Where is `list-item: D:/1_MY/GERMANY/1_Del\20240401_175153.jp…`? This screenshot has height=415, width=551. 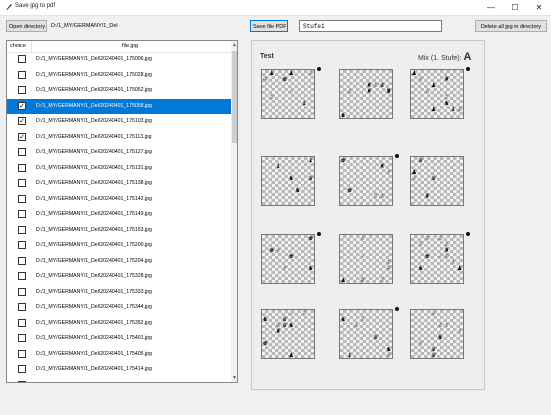 list-item: D:/1_MY/GERMANY/1_Del\20240401_175153.jp… is located at coordinates (119, 231).